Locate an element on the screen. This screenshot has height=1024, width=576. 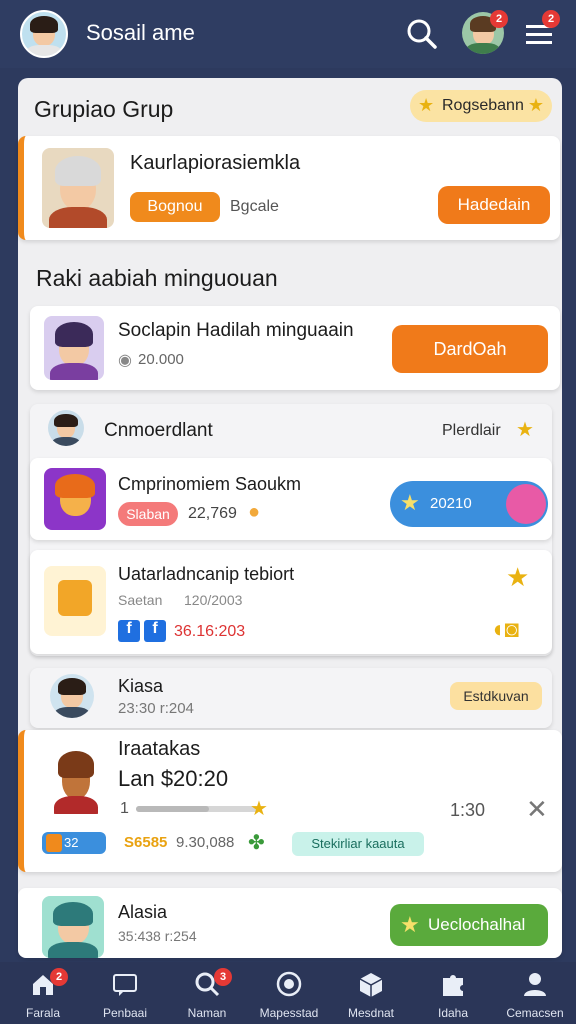
game-icon is located at coordinates (75, 499).